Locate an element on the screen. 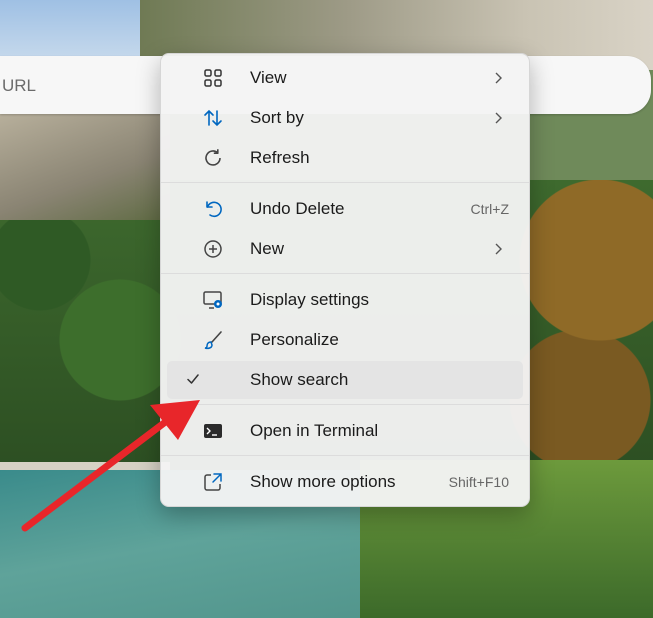  paintbrush-icon is located at coordinates (213, 340).